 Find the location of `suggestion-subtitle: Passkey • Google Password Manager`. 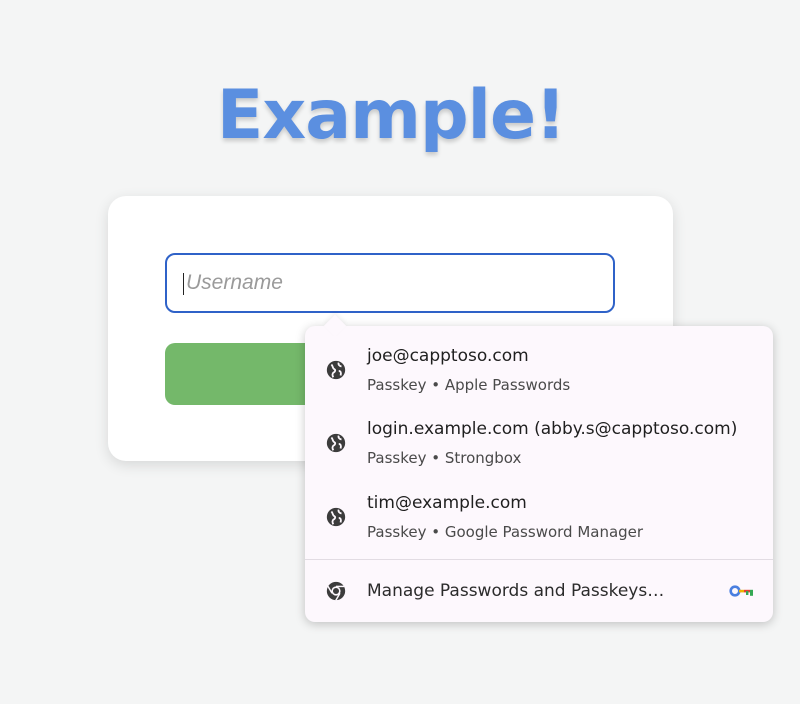

suggestion-subtitle: Passkey • Google Password Manager is located at coordinates (505, 532).